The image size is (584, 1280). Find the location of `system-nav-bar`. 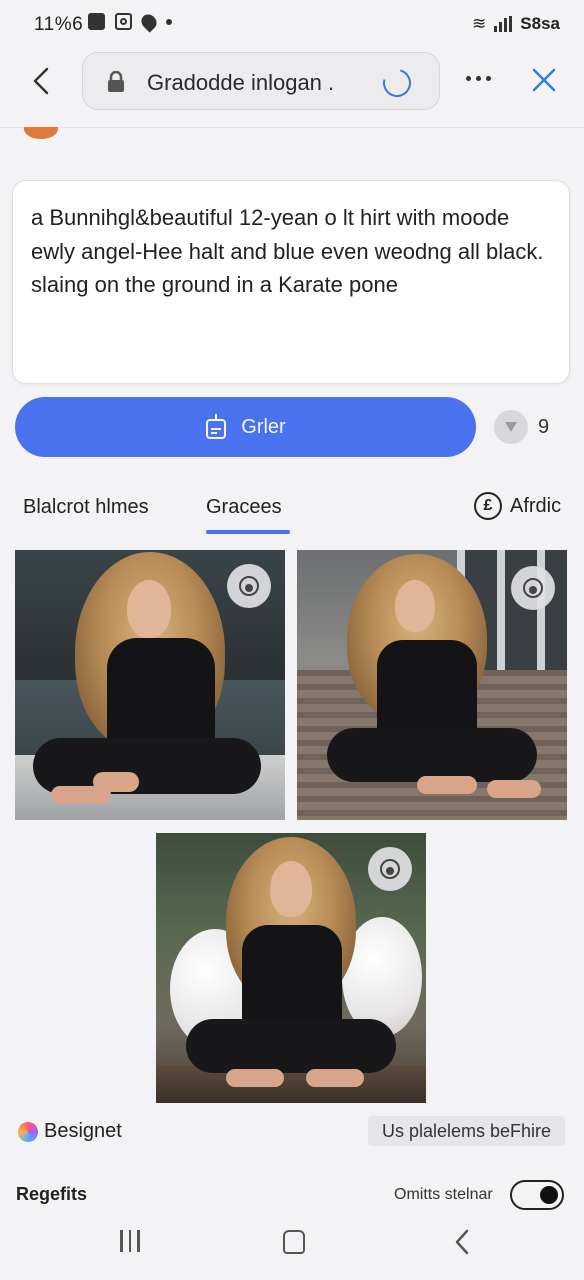

system-nav-bar is located at coordinates (292, 1246).